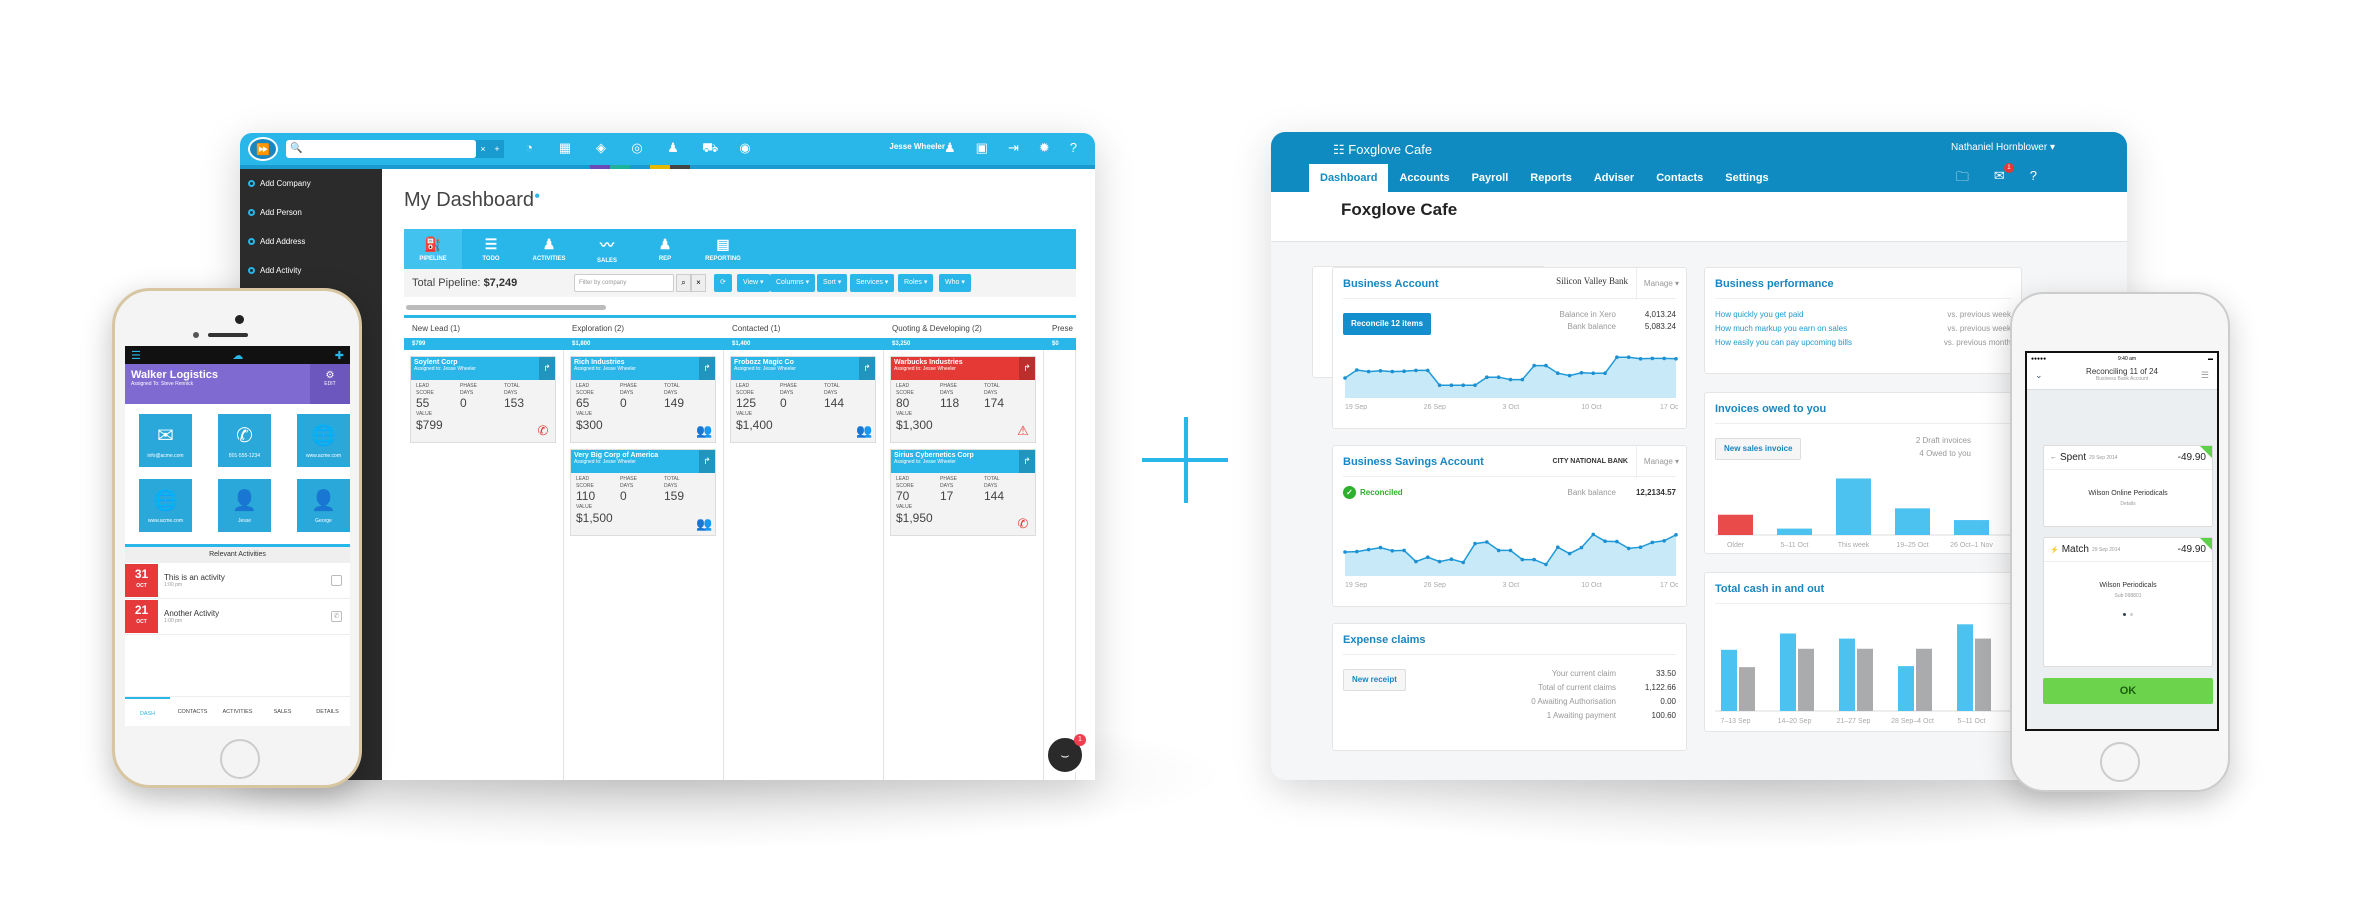 This screenshot has height=923, width=2355. What do you see at coordinates (1382, 150) in the screenshot?
I see `org-switcher: ☷ Foxglove Cafe` at bounding box center [1382, 150].